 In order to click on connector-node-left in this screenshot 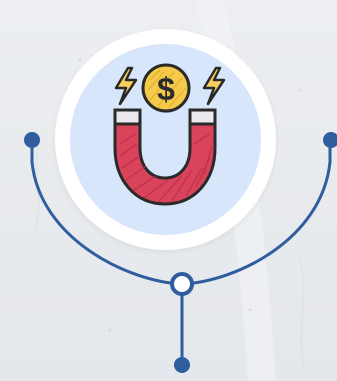, I will do `click(32, 140)`.